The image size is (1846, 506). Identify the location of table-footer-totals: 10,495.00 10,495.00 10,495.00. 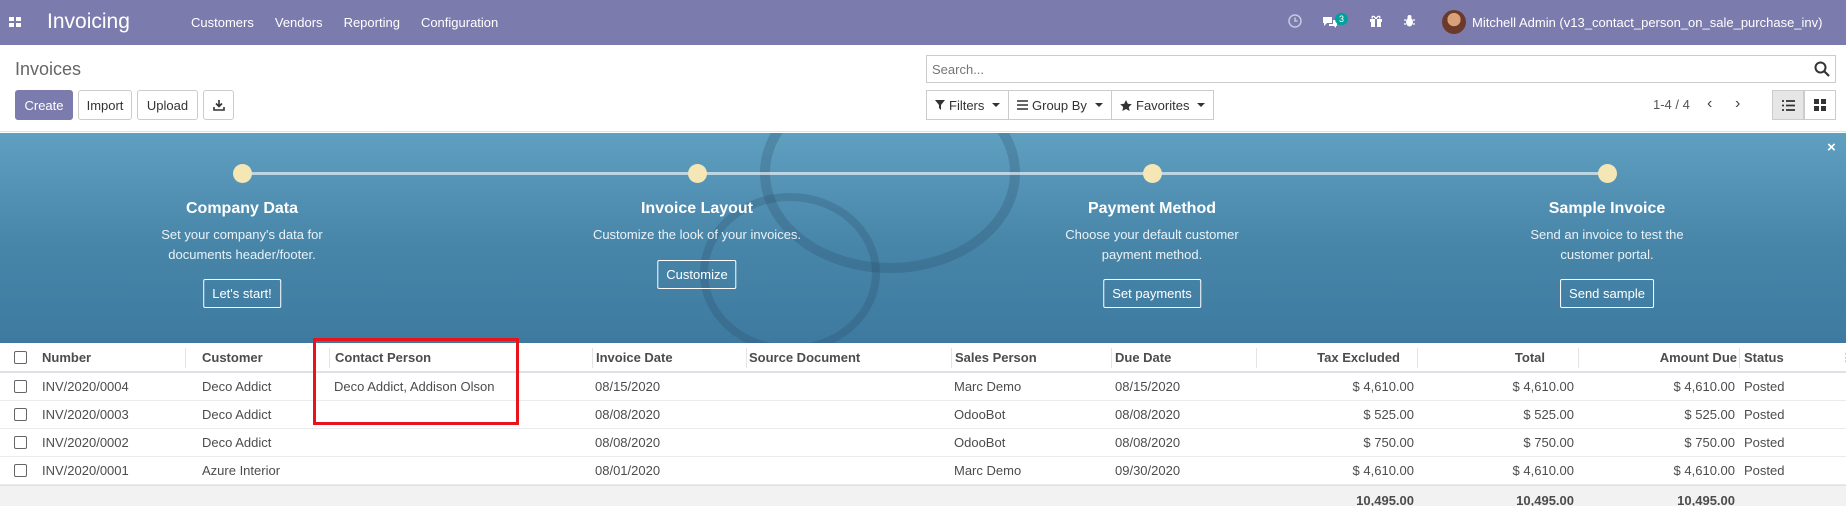
(923, 495).